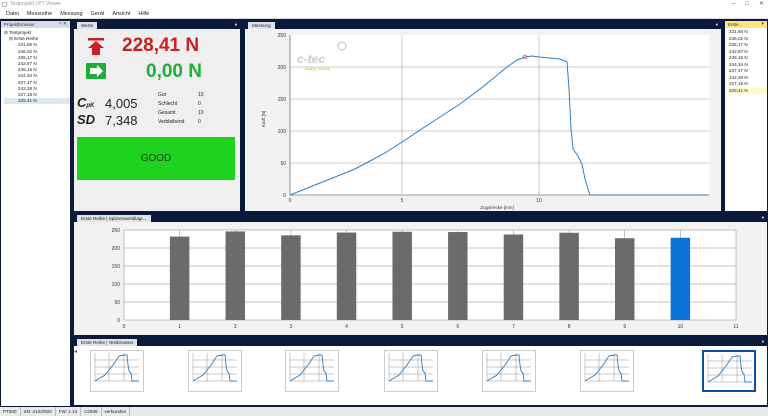  What do you see at coordinates (284, 196) in the screenshot?
I see `y-tick-label: 0` at bounding box center [284, 196].